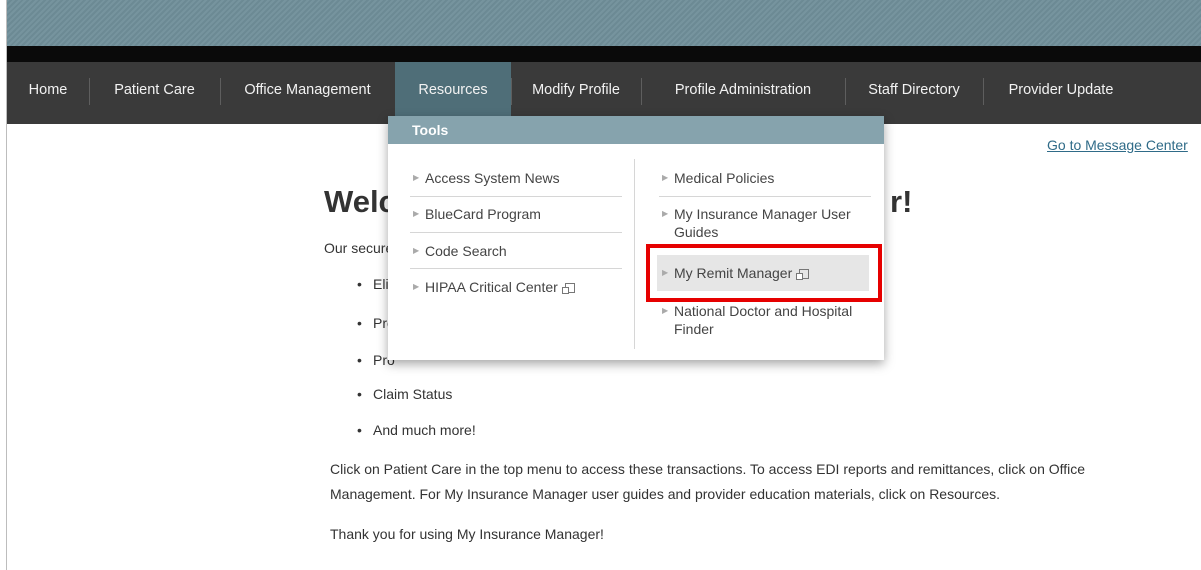  I want to click on welcome-heading-start: Welc, so click(360, 201).